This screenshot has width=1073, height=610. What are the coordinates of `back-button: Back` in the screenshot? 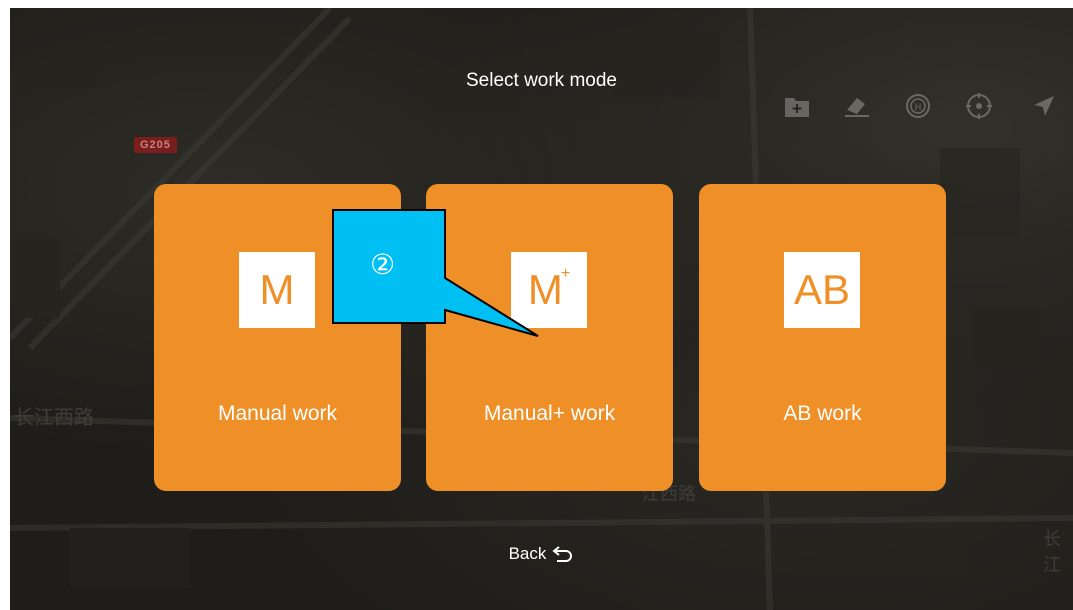 It's located at (541, 554).